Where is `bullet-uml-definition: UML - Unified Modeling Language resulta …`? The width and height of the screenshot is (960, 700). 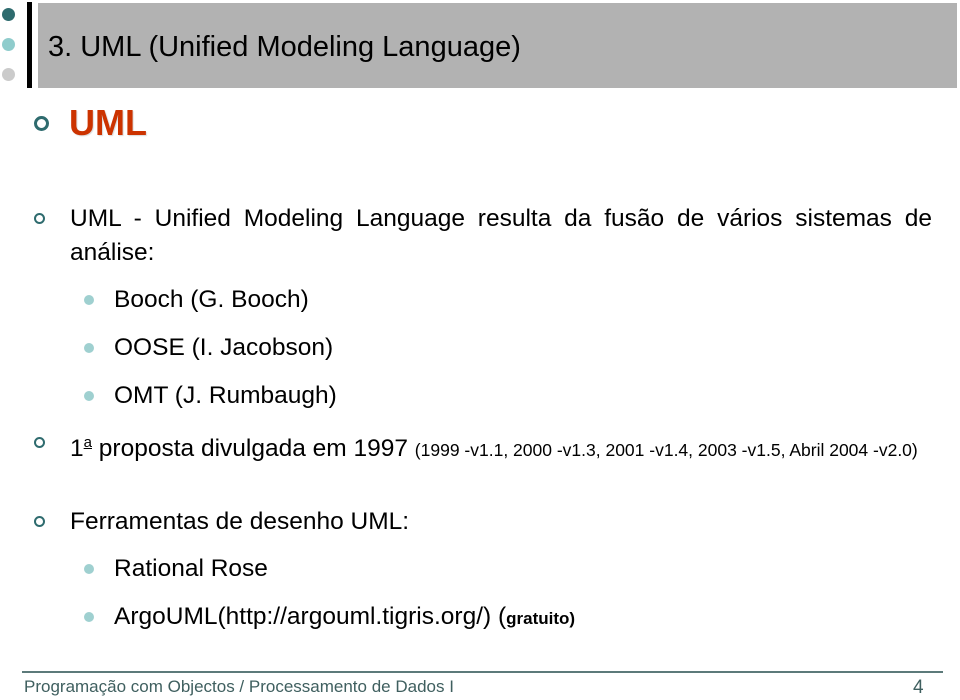 bullet-uml-definition: UML - Unified Modeling Language resulta … is located at coordinates (483, 236).